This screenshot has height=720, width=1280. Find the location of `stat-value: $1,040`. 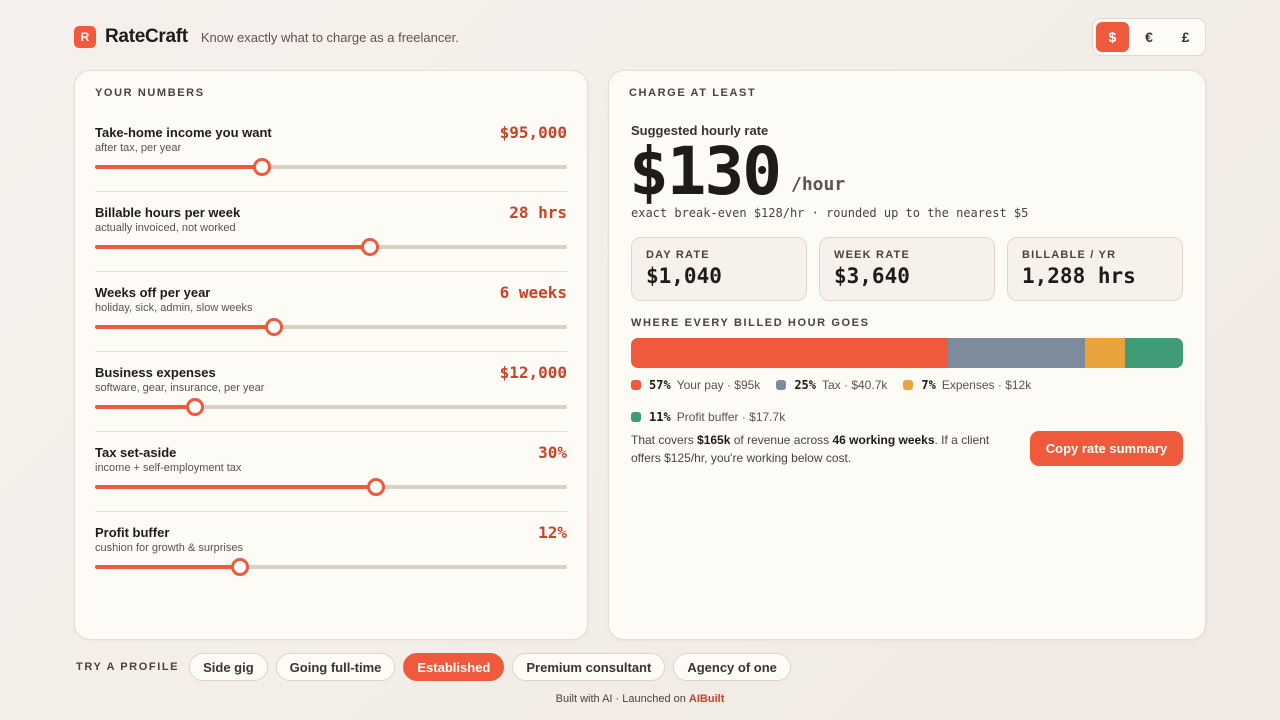

stat-value: $1,040 is located at coordinates (684, 276).